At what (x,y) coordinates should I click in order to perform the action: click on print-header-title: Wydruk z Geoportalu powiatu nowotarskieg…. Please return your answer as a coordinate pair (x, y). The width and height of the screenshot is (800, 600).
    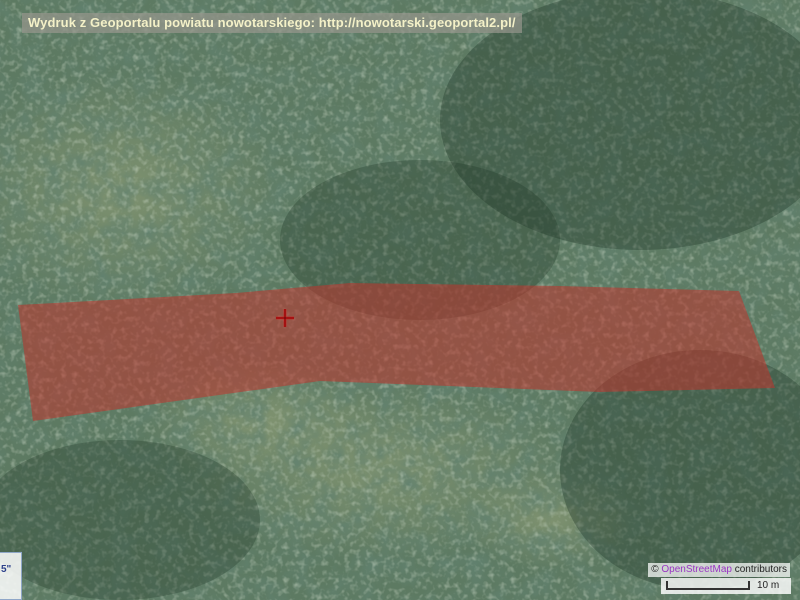
    Looking at the image, I should click on (272, 23).